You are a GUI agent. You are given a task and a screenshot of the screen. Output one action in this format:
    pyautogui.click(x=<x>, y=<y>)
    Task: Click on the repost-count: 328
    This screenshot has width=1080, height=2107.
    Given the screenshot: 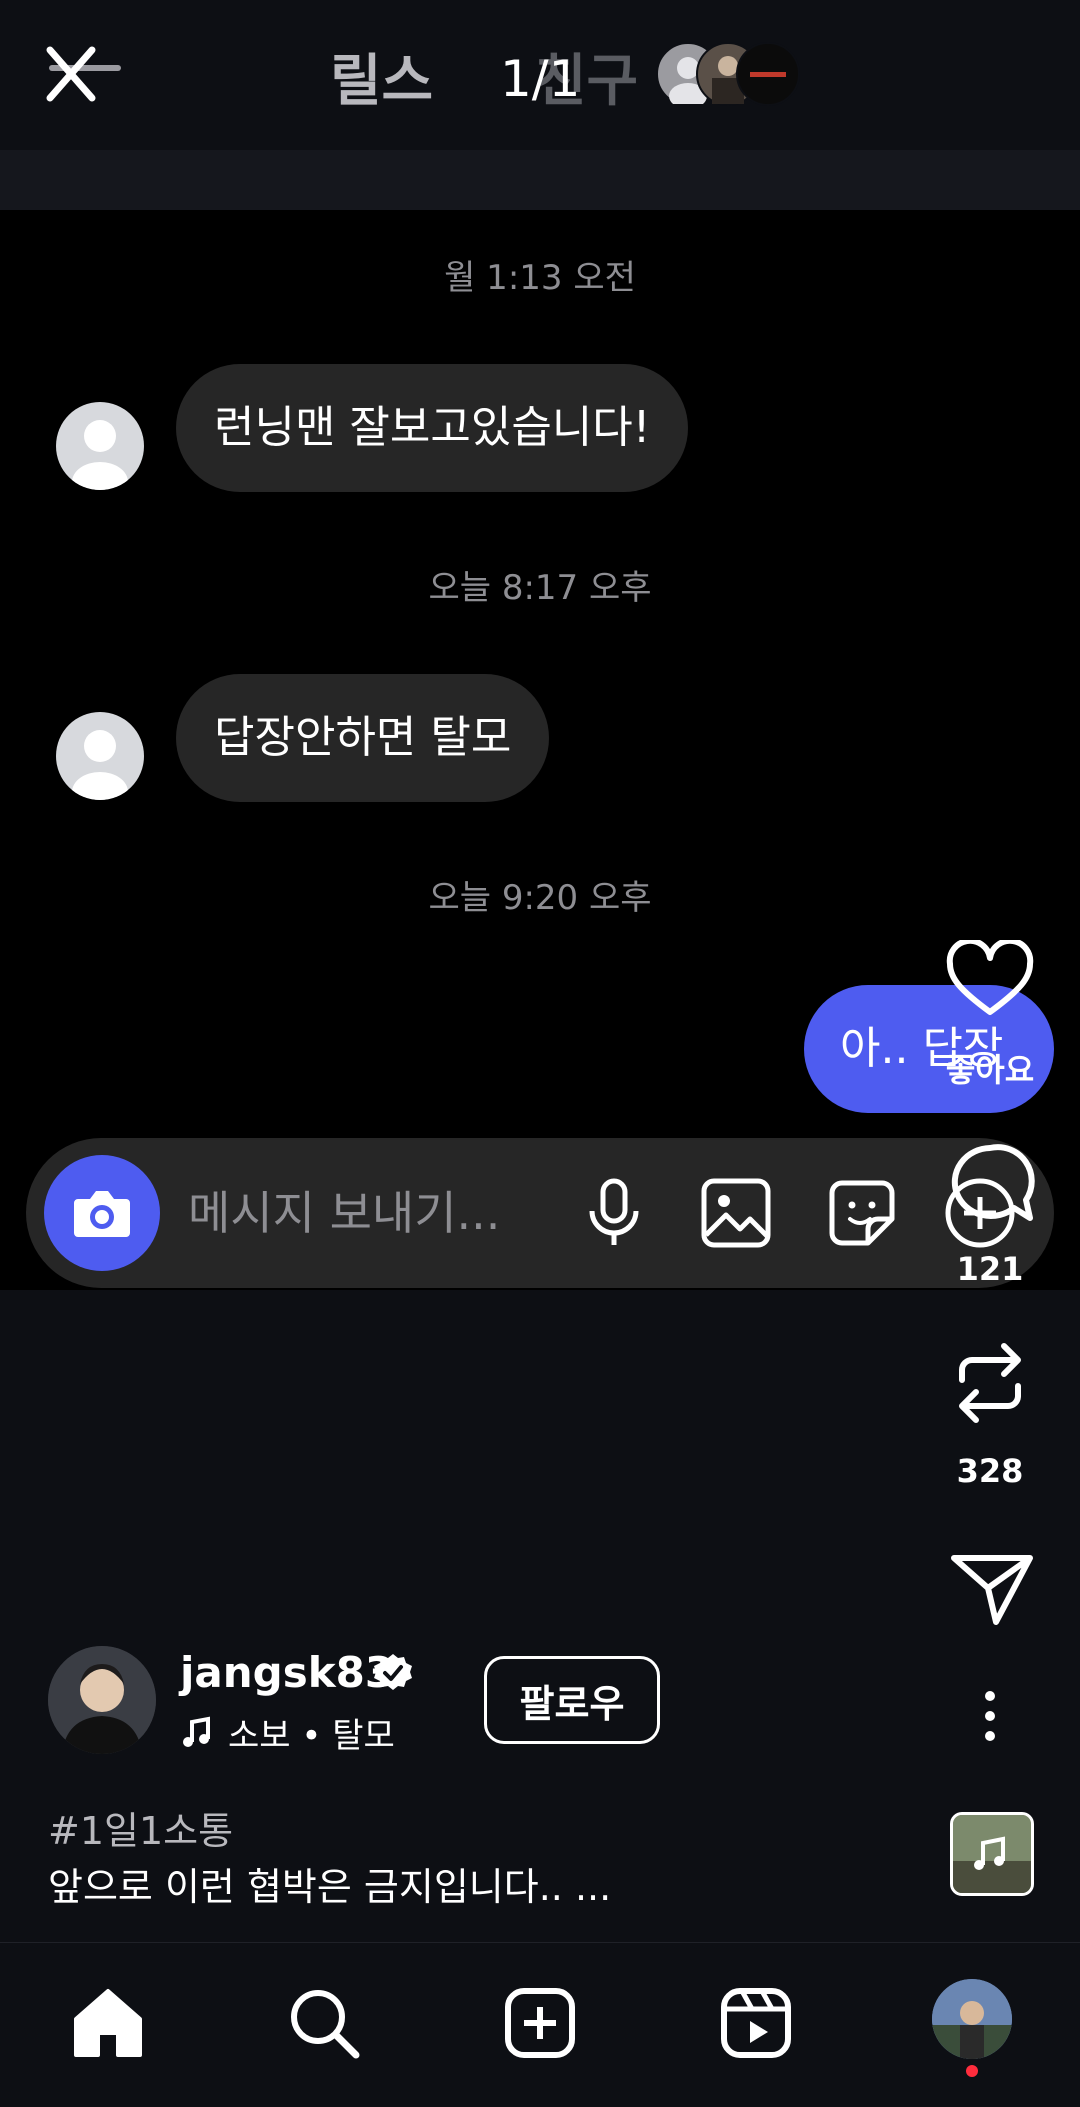 What is the action you would take?
    pyautogui.click(x=990, y=1471)
    